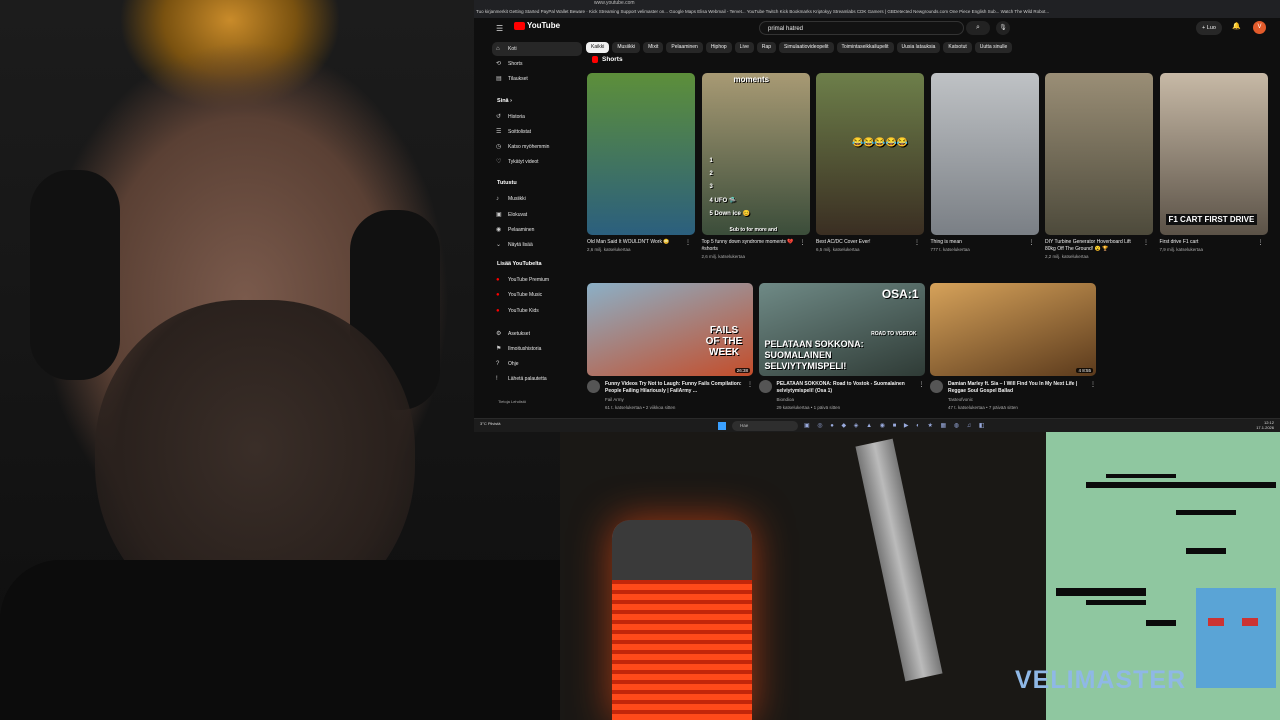  What do you see at coordinates (504, 101) in the screenshot?
I see `sidebar-section-you_header: Sinä ›` at bounding box center [504, 101].